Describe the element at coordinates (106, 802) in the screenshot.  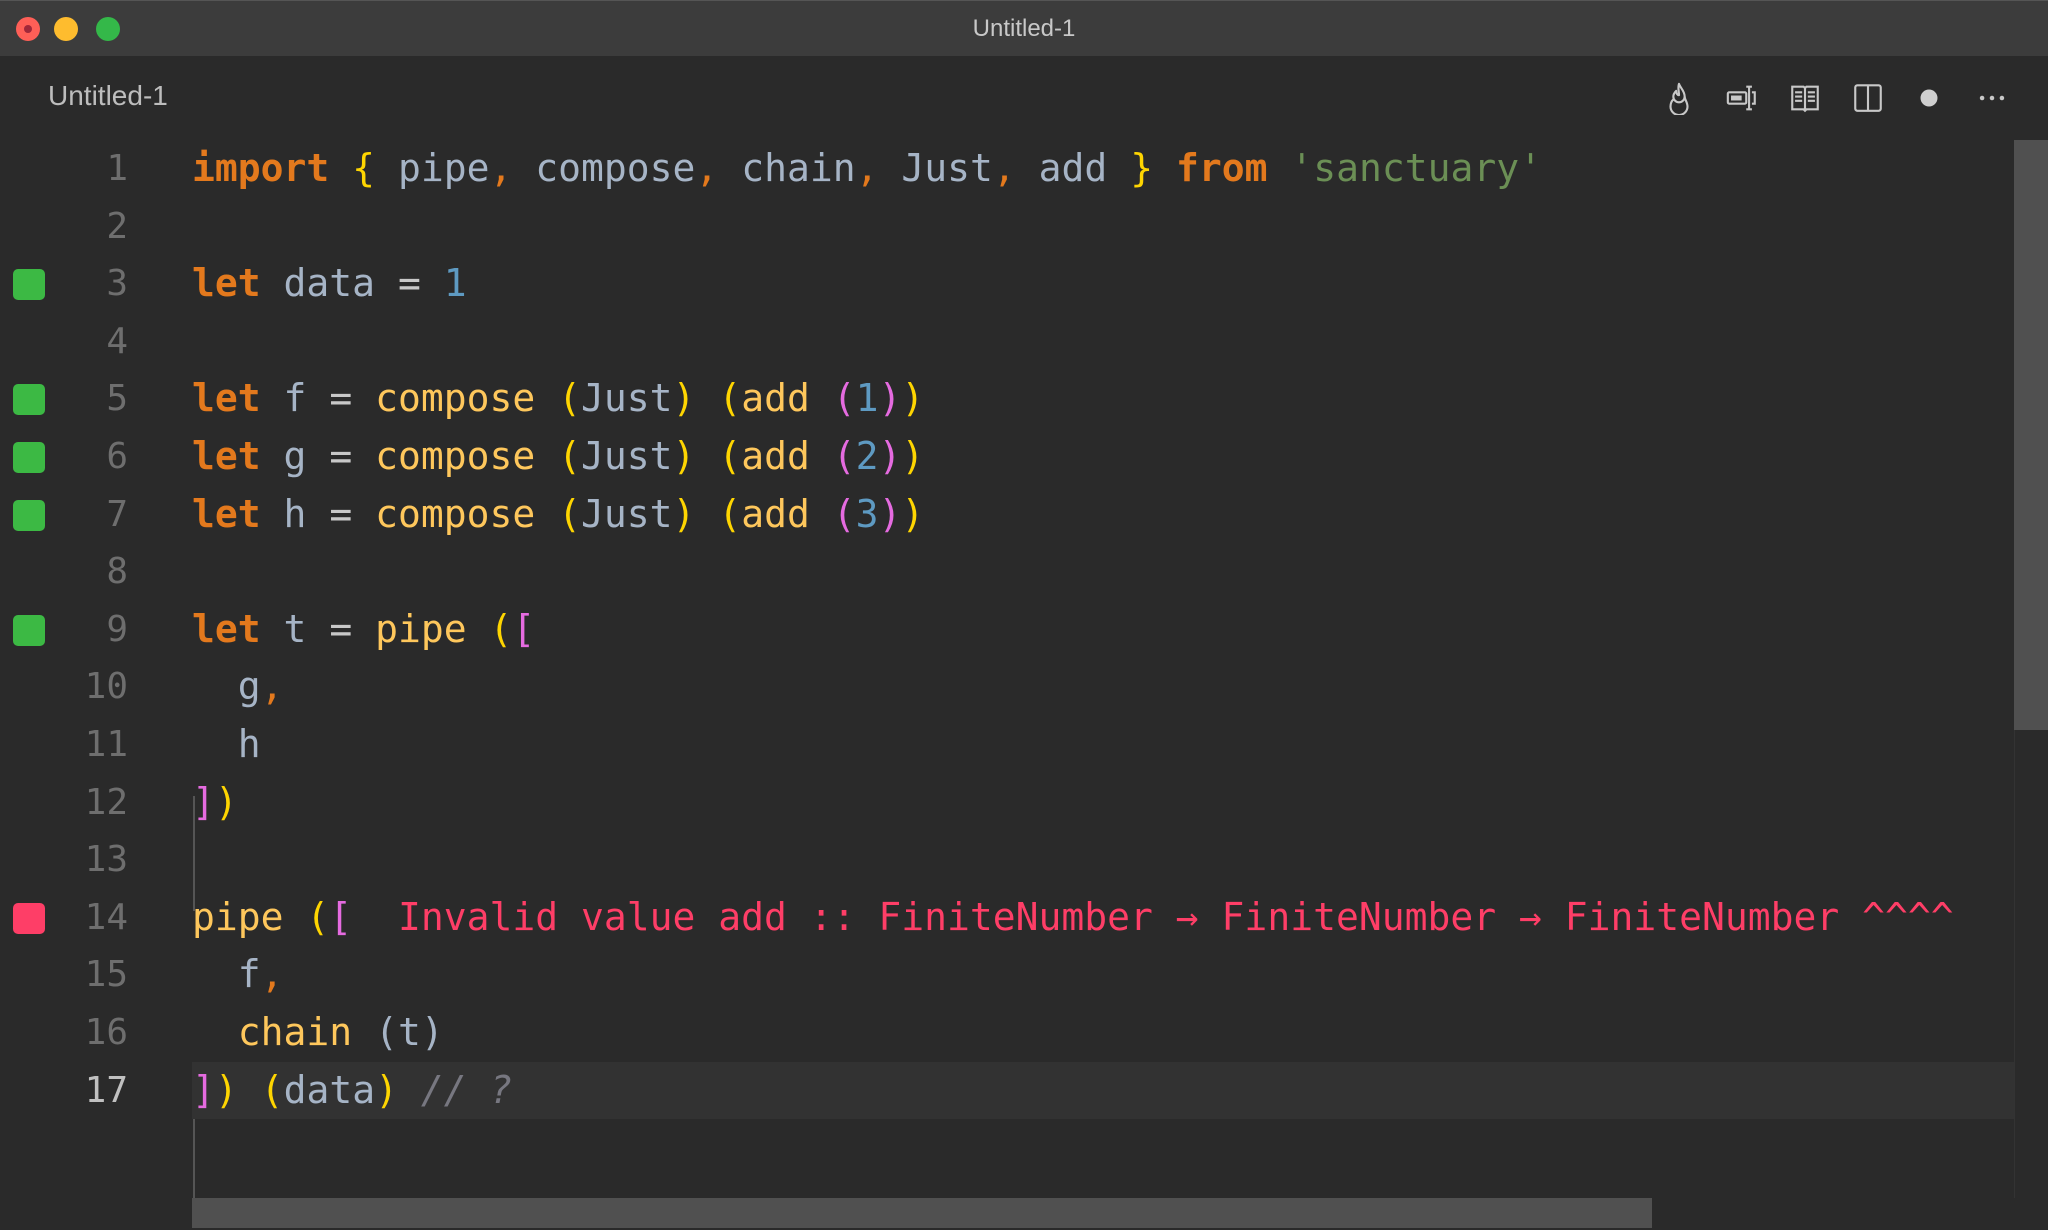
I see `line-number: 12` at that location.